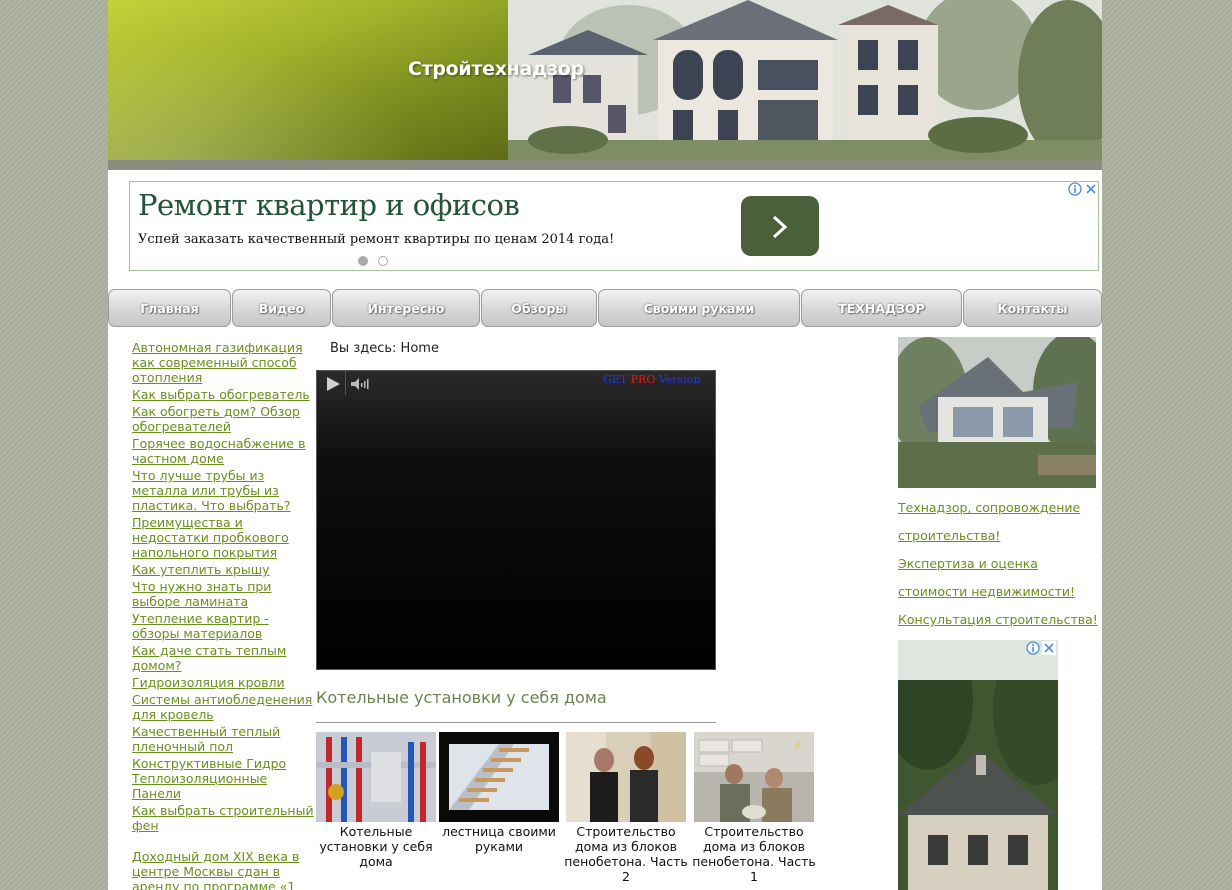 This screenshot has width=1232, height=890. Describe the element at coordinates (308, 80) in the screenshot. I see `header-swoosh` at that location.